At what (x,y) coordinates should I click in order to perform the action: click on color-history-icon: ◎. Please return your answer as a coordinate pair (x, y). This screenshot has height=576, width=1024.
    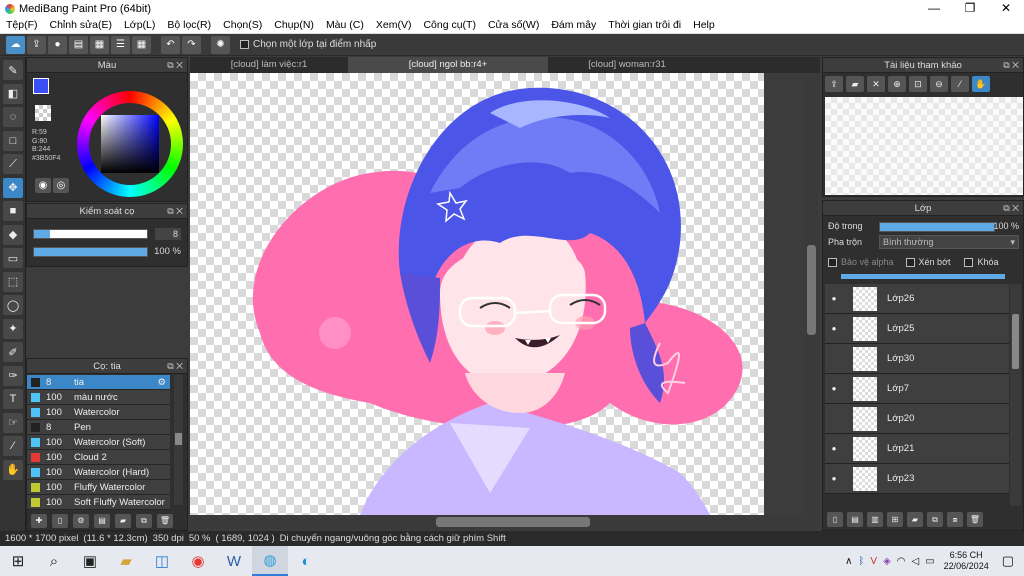
    Looking at the image, I should click on (61, 185).